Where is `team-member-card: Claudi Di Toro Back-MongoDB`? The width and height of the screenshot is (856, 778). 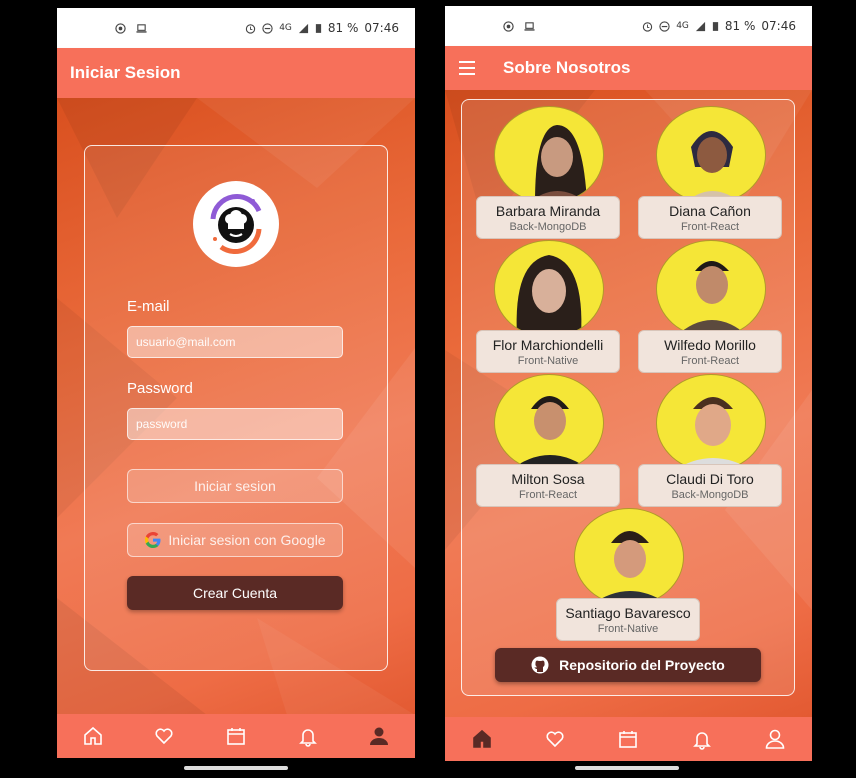
team-member-card: Claudi Di Toro Back-MongoDB is located at coordinates (710, 441).